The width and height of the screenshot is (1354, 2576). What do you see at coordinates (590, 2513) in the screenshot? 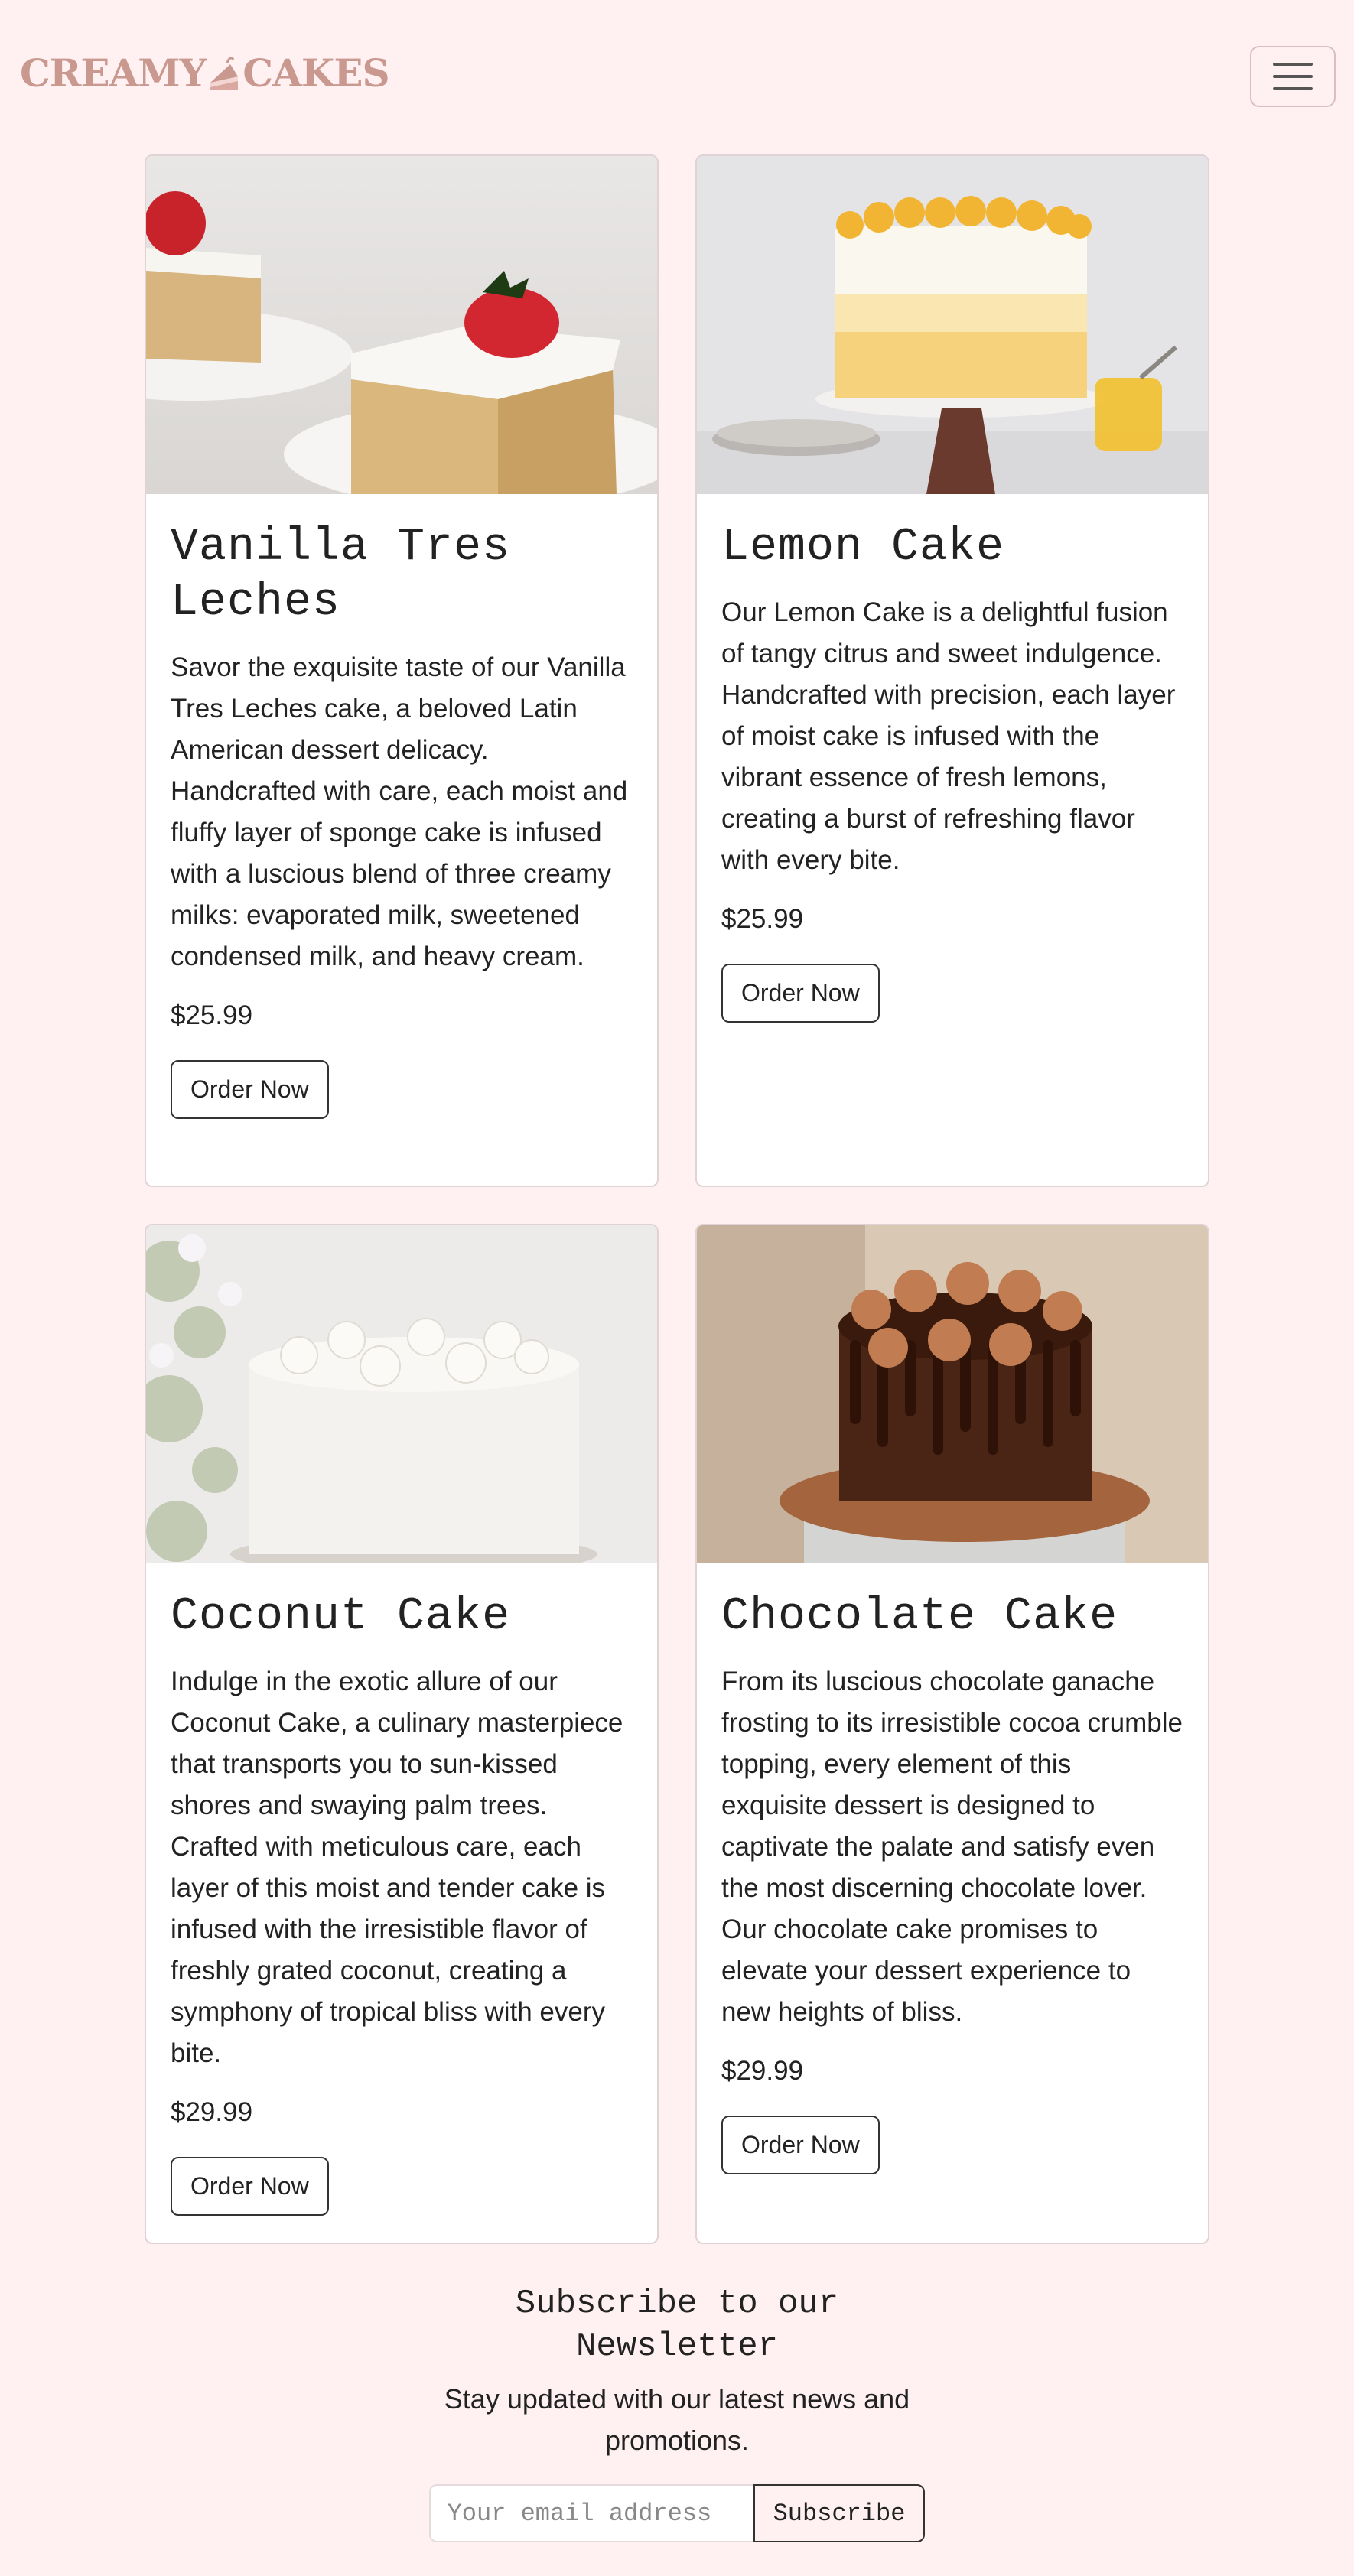
I see `email-field` at bounding box center [590, 2513].